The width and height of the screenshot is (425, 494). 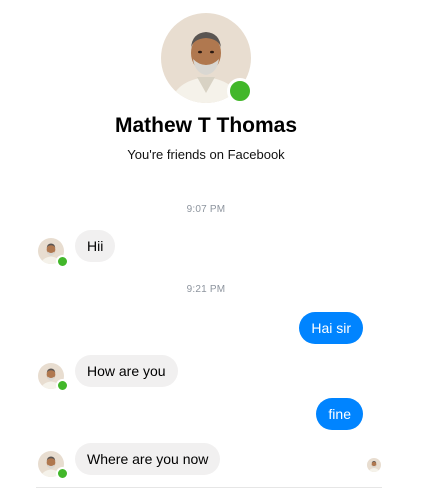 I want to click on seen-indicator-icon, so click(x=374, y=465).